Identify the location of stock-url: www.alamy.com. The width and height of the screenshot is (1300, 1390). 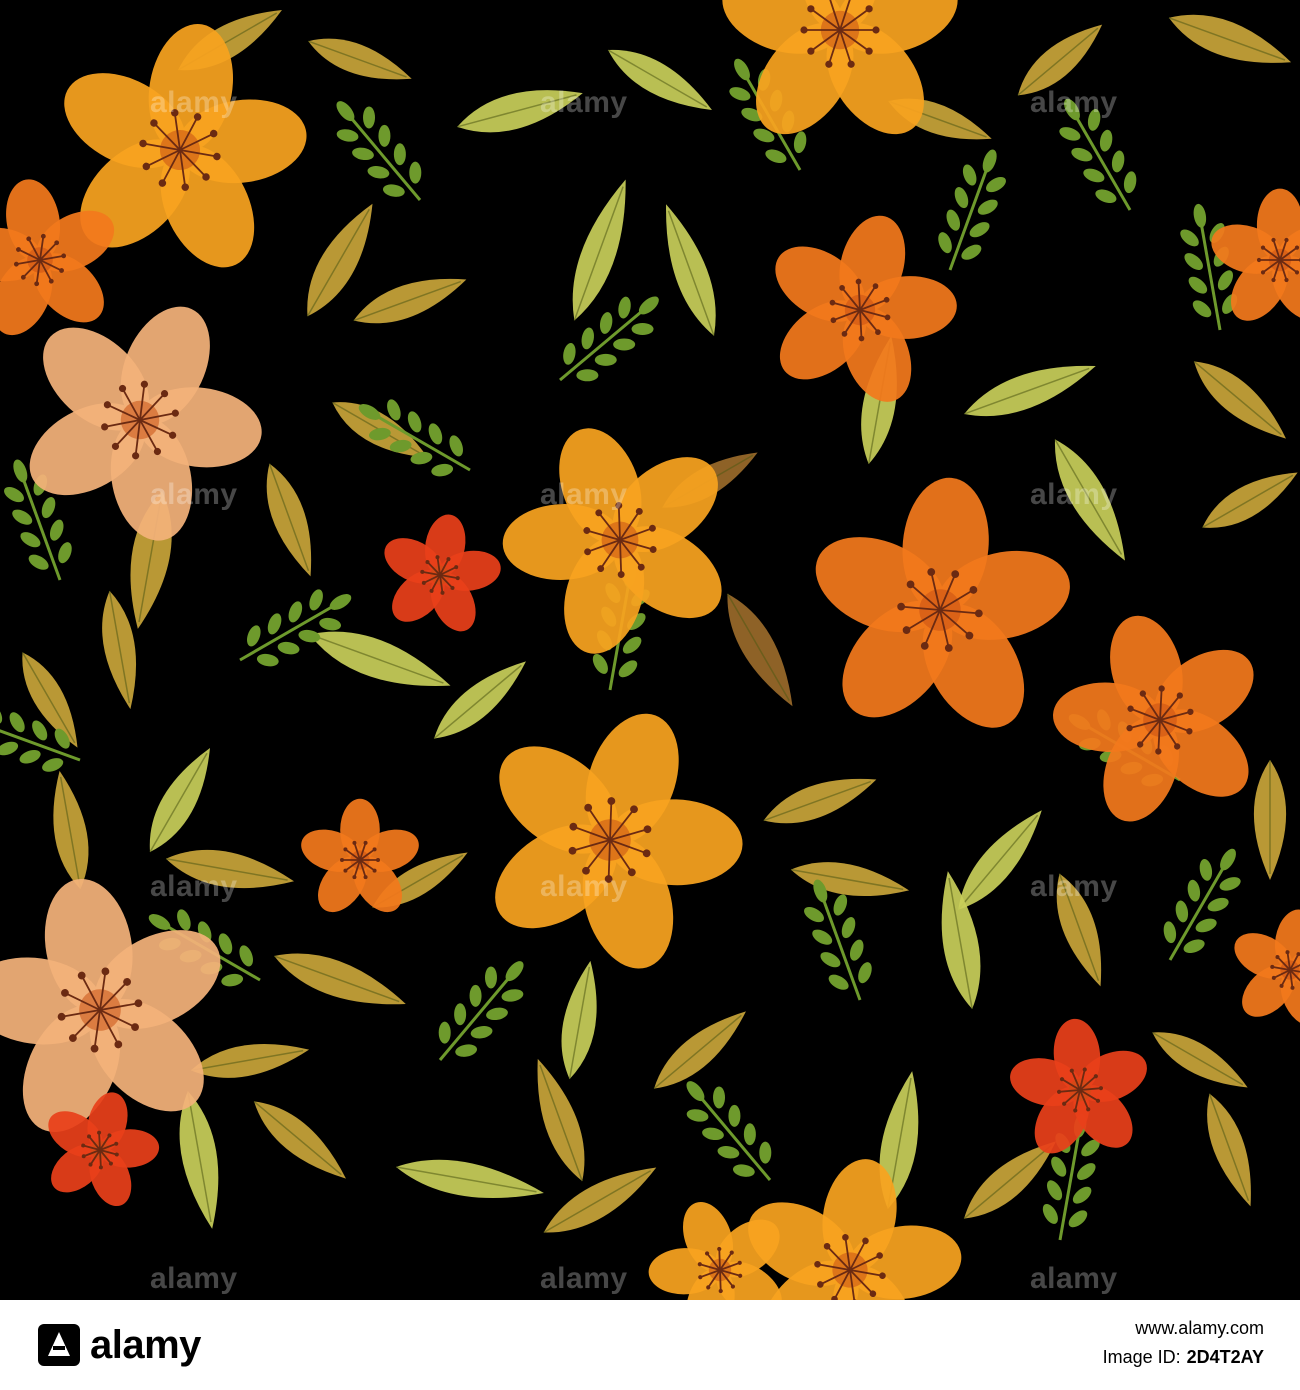
(1183, 1328).